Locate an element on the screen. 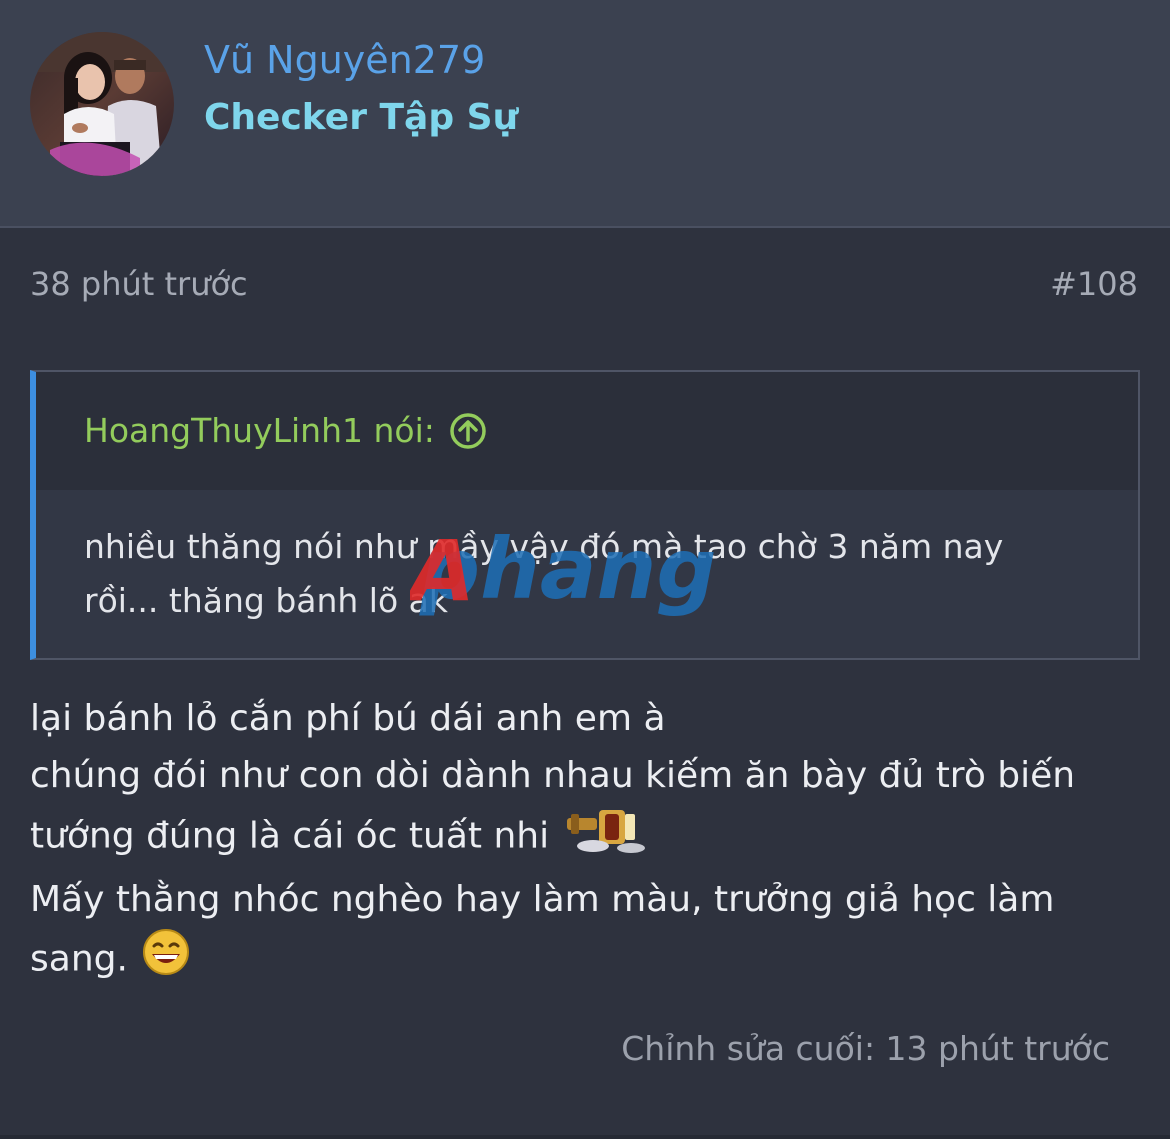  gavel-emoji-icon is located at coordinates (607, 837).